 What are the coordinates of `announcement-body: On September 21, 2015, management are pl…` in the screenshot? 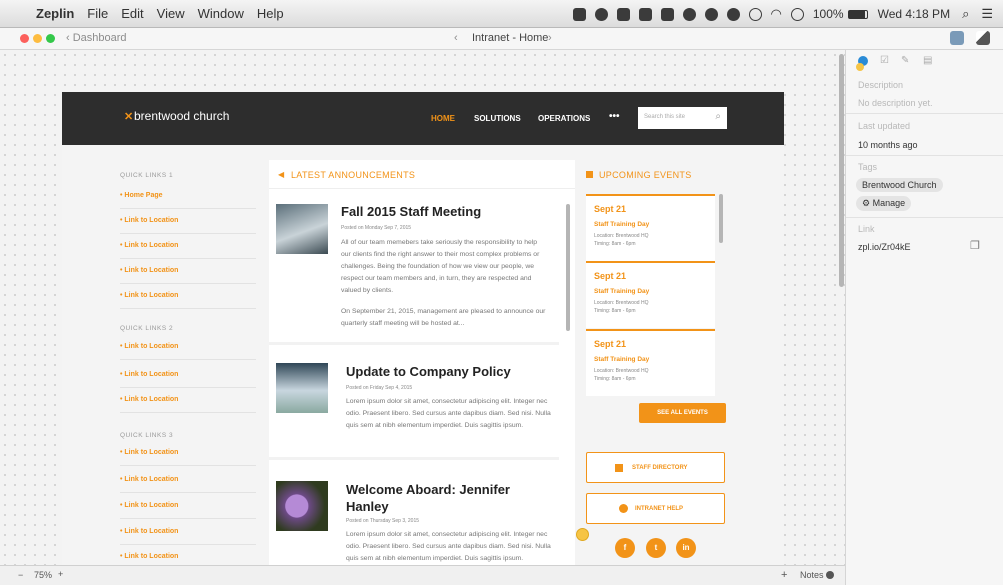 It's located at (443, 317).